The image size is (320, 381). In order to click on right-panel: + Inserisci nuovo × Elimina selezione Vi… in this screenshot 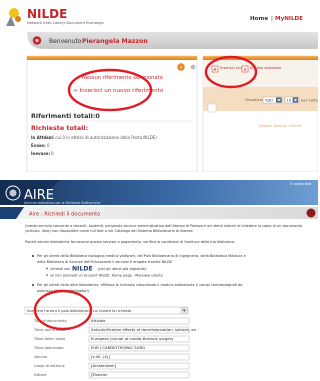, I will do `click(260, 114)`.